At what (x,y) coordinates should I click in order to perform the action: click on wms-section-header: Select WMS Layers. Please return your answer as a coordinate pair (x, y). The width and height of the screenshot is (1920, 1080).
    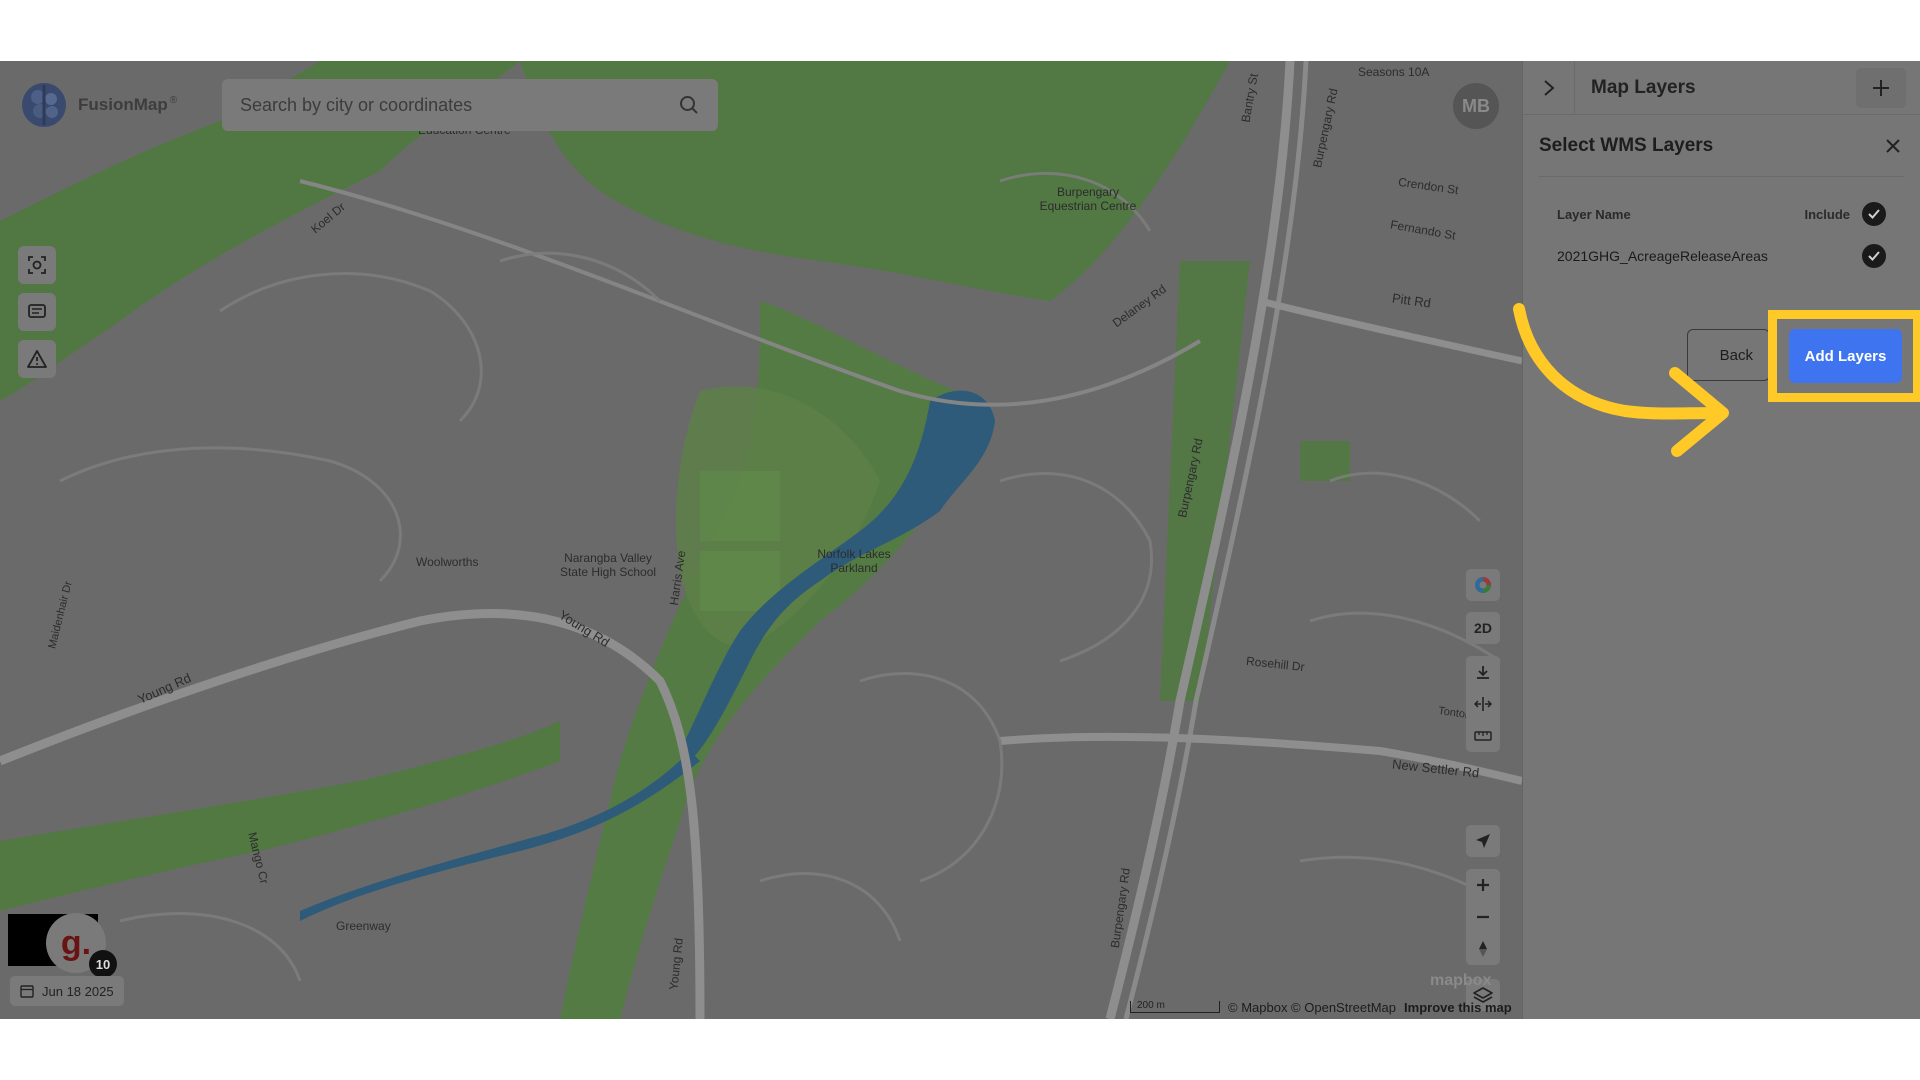
    Looking at the image, I should click on (1721, 146).